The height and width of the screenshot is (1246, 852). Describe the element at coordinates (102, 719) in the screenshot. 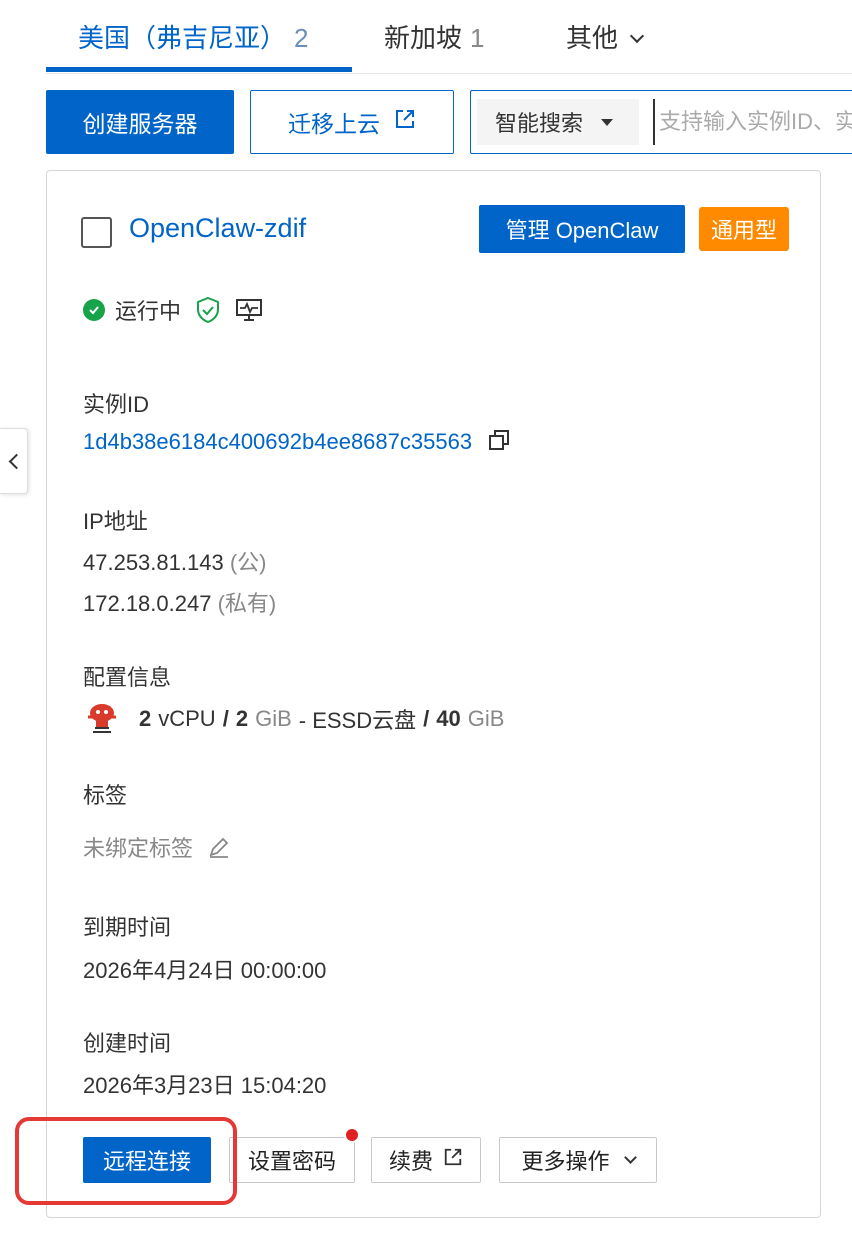

I see `os-logo-icon` at that location.